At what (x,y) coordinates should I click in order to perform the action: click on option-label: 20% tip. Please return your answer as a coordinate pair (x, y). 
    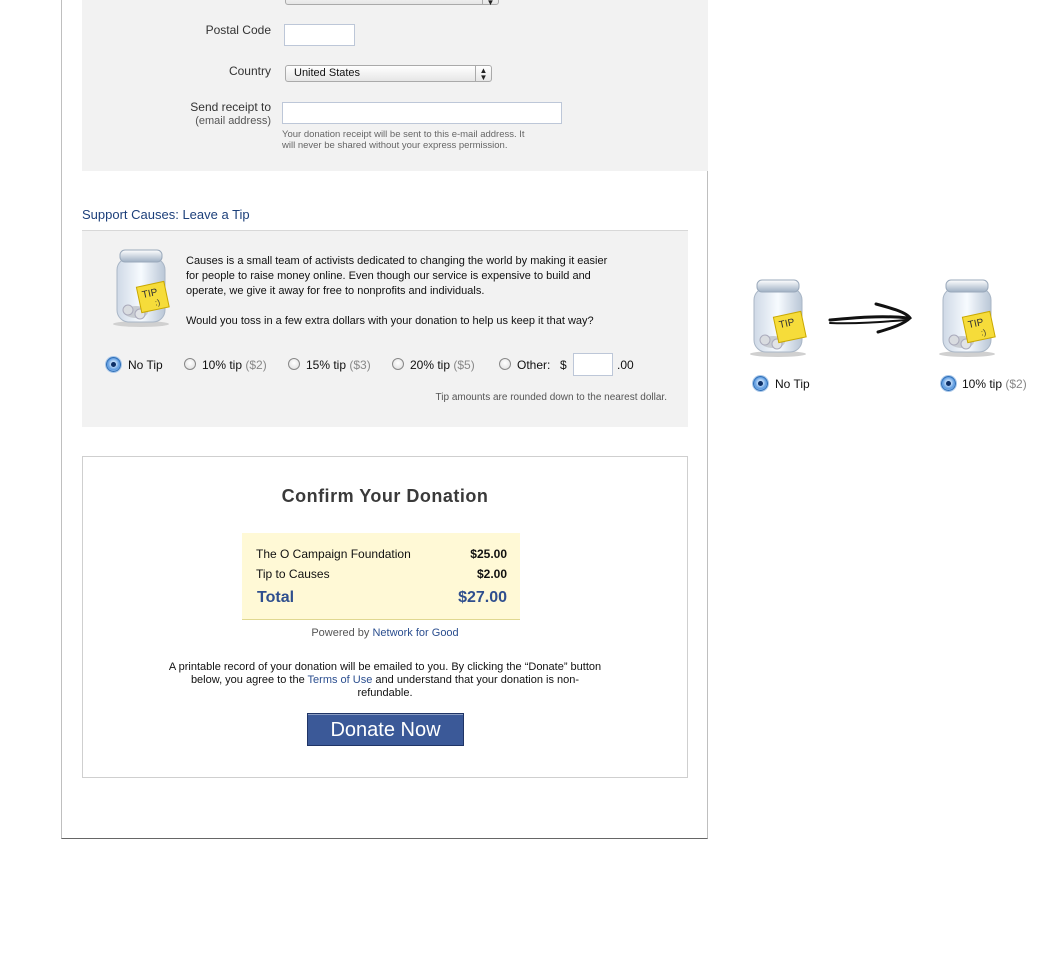
    Looking at the image, I should click on (430, 365).